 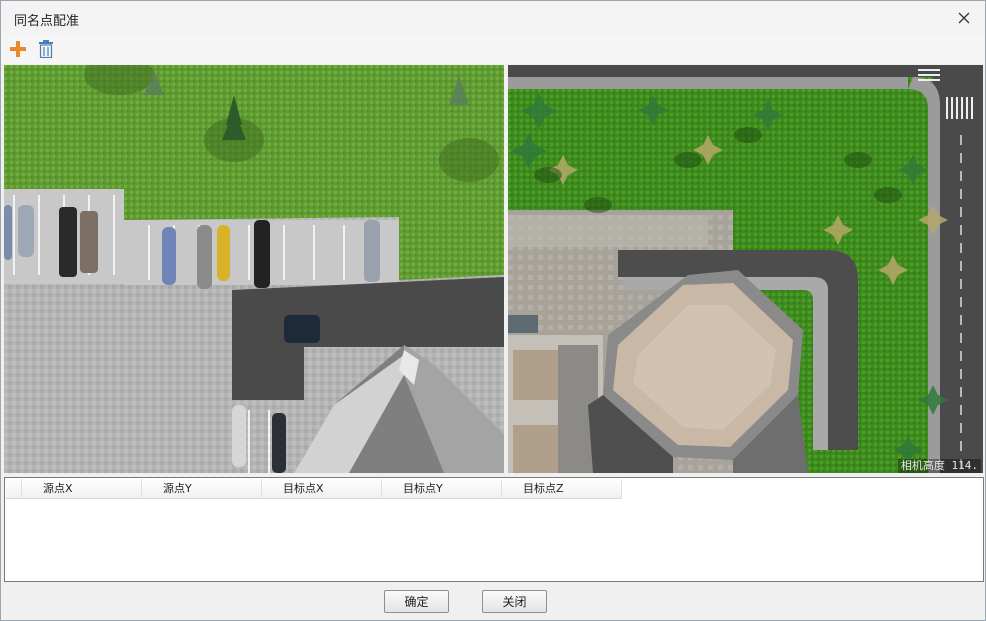 I want to click on title-bar: 同名点配准, so click(x=493, y=17).